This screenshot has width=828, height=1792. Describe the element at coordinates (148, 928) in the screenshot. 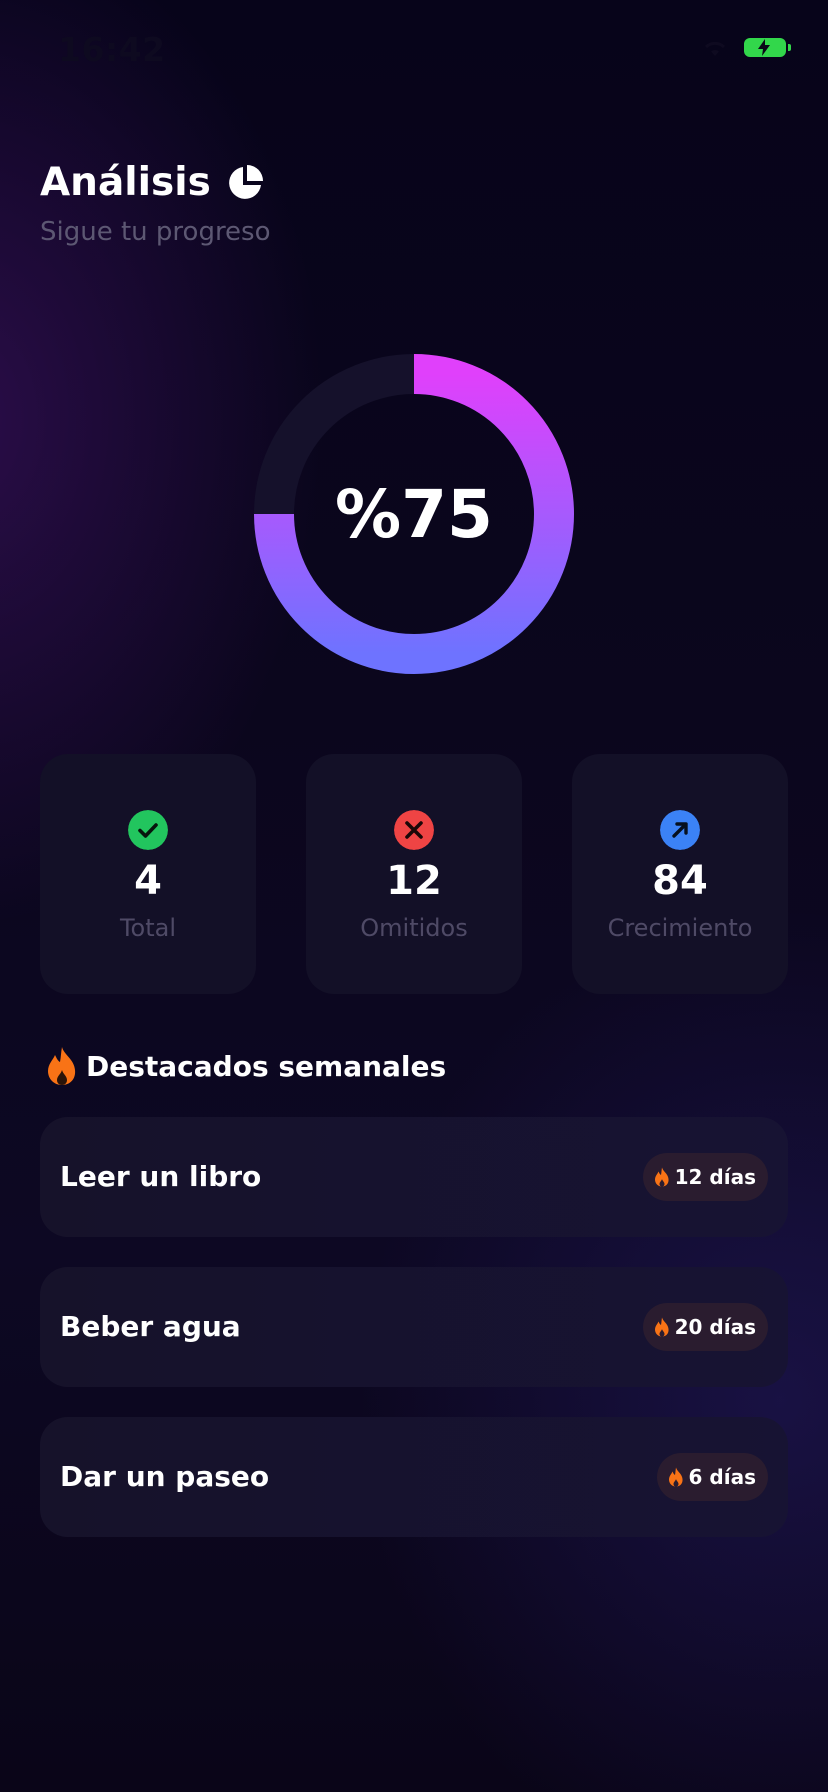

I see `stat-label: Total` at that location.